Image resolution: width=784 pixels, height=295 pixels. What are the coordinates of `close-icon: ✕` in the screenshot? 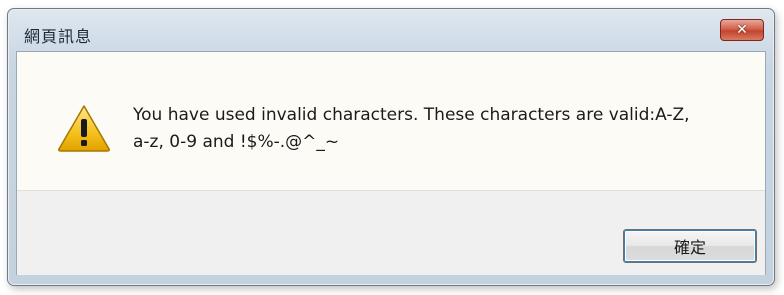 It's located at (742, 30).